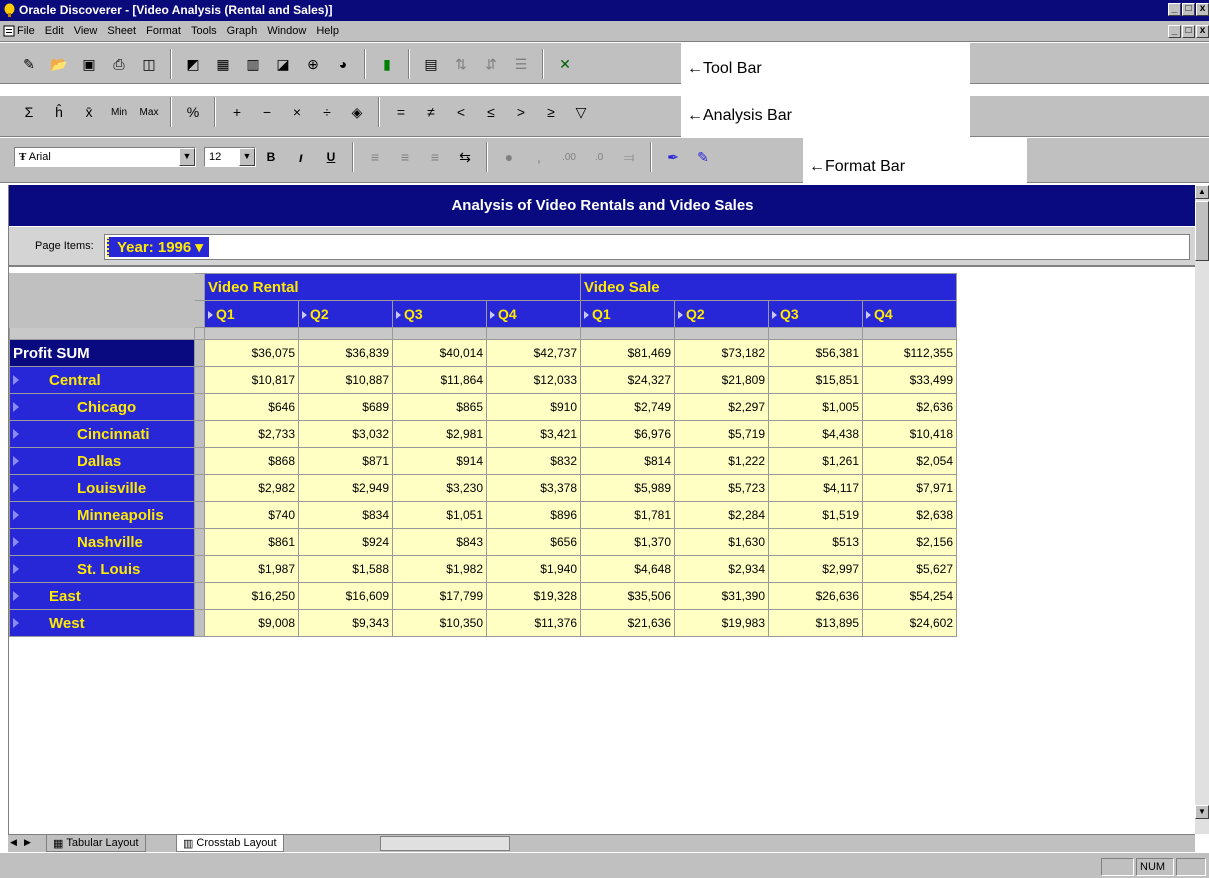 This screenshot has width=1209, height=878. Describe the element at coordinates (26, 31) in the screenshot. I see `menu-file: File` at that location.